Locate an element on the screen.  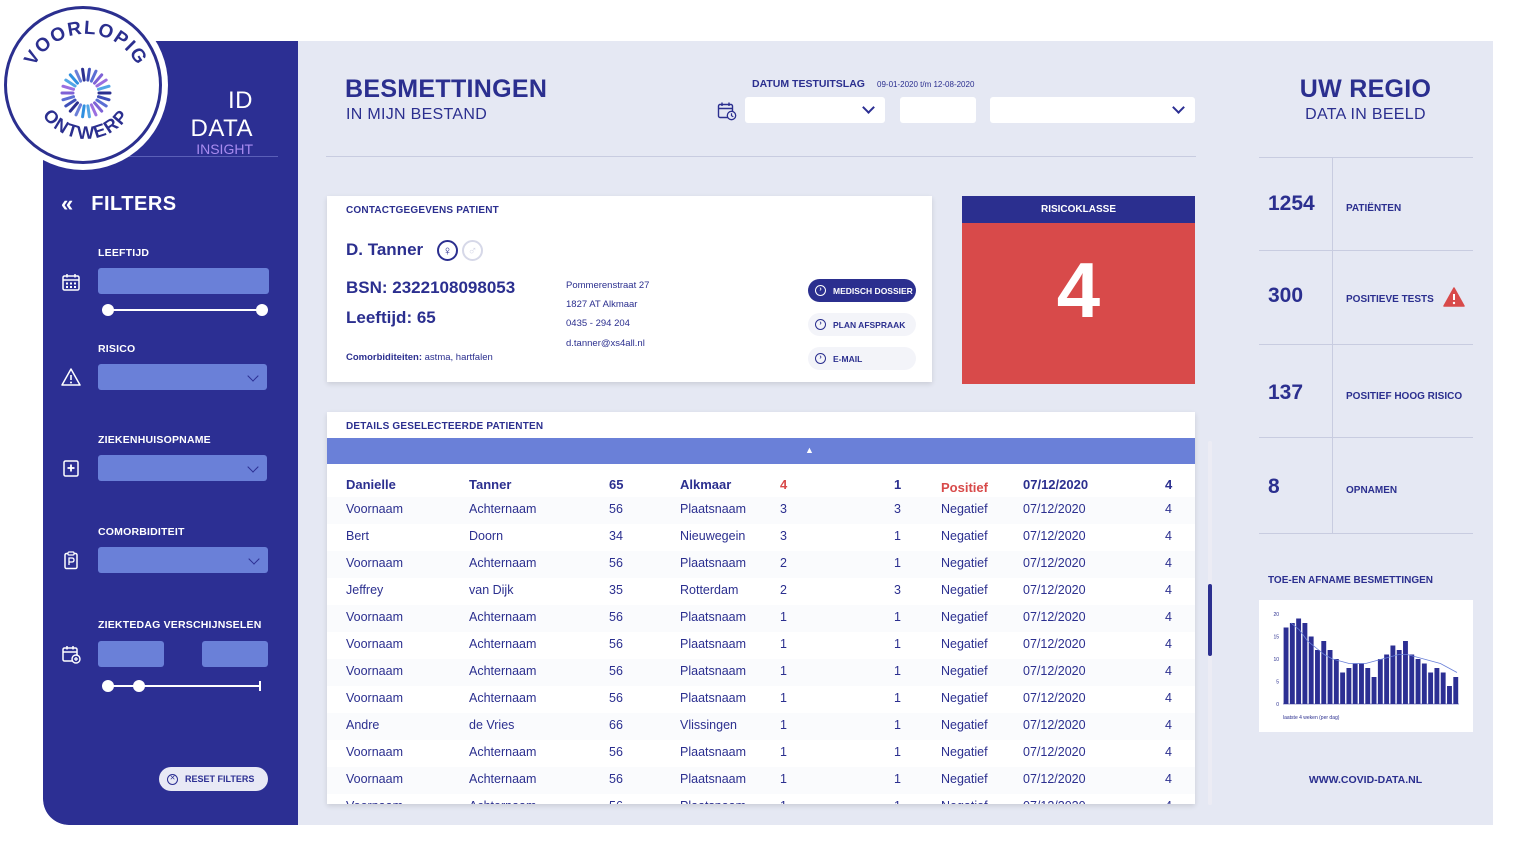
ziekenhuisopname-select is located at coordinates (182, 468).